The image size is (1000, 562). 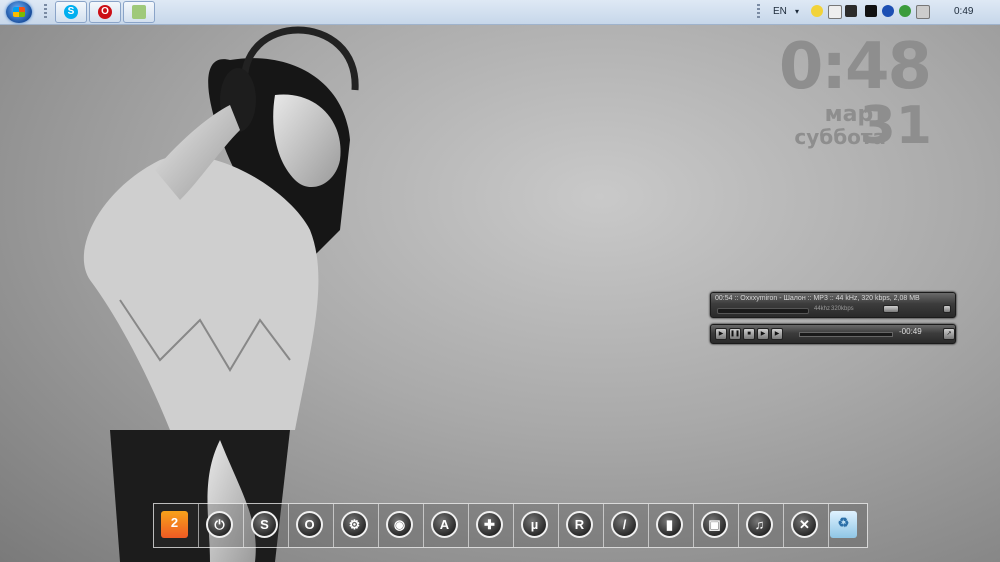 I want to click on book-icon: ▮, so click(x=669, y=524).